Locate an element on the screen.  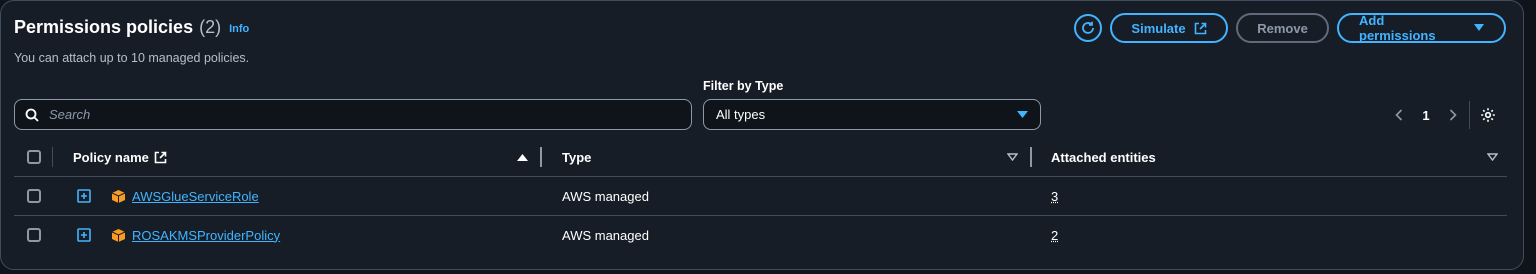
search-field is located at coordinates (353, 114).